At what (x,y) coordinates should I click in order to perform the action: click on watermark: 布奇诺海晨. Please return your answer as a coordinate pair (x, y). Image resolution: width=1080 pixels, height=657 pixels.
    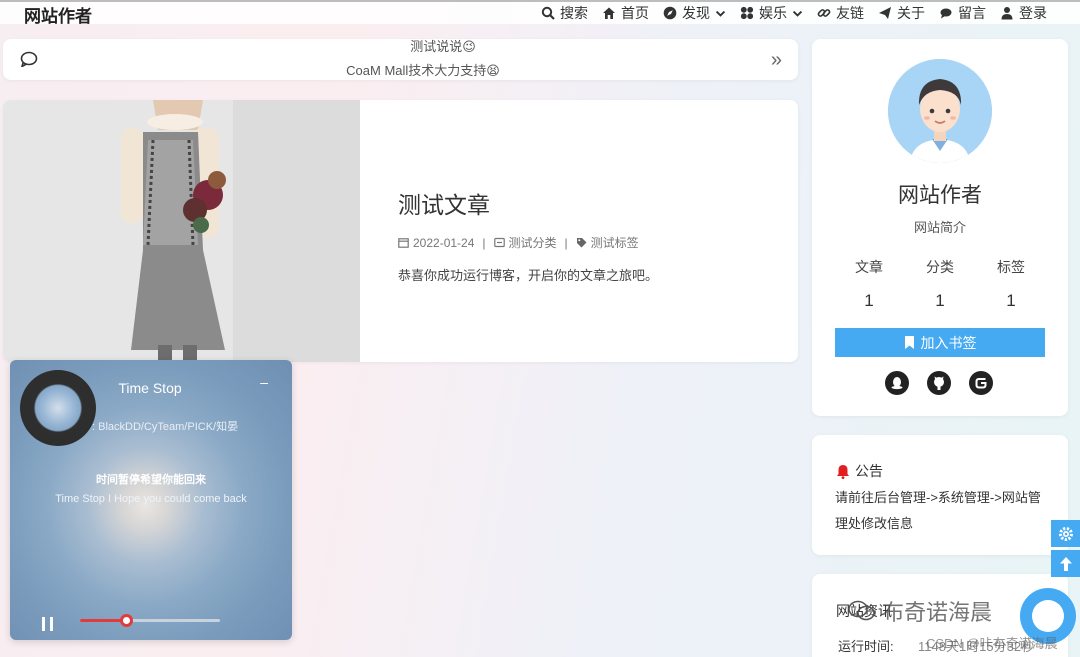
    Looking at the image, I should click on (920, 611).